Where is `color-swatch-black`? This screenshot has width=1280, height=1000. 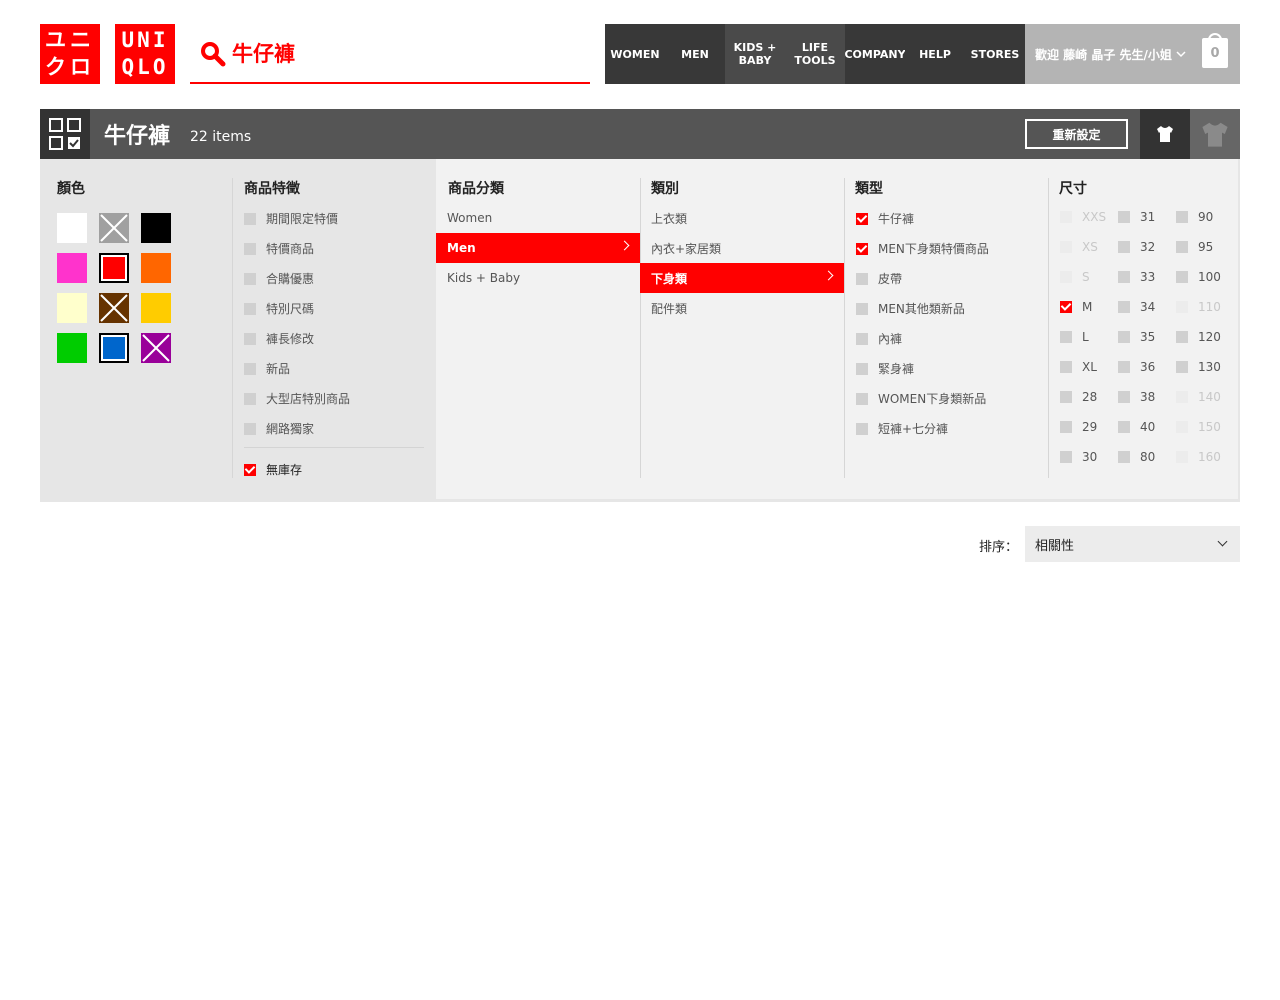 color-swatch-black is located at coordinates (156, 228).